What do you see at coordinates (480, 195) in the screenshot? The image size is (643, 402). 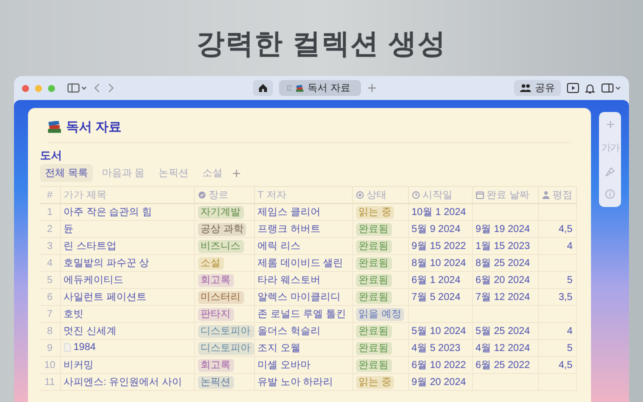 I see `calendar-icon` at bounding box center [480, 195].